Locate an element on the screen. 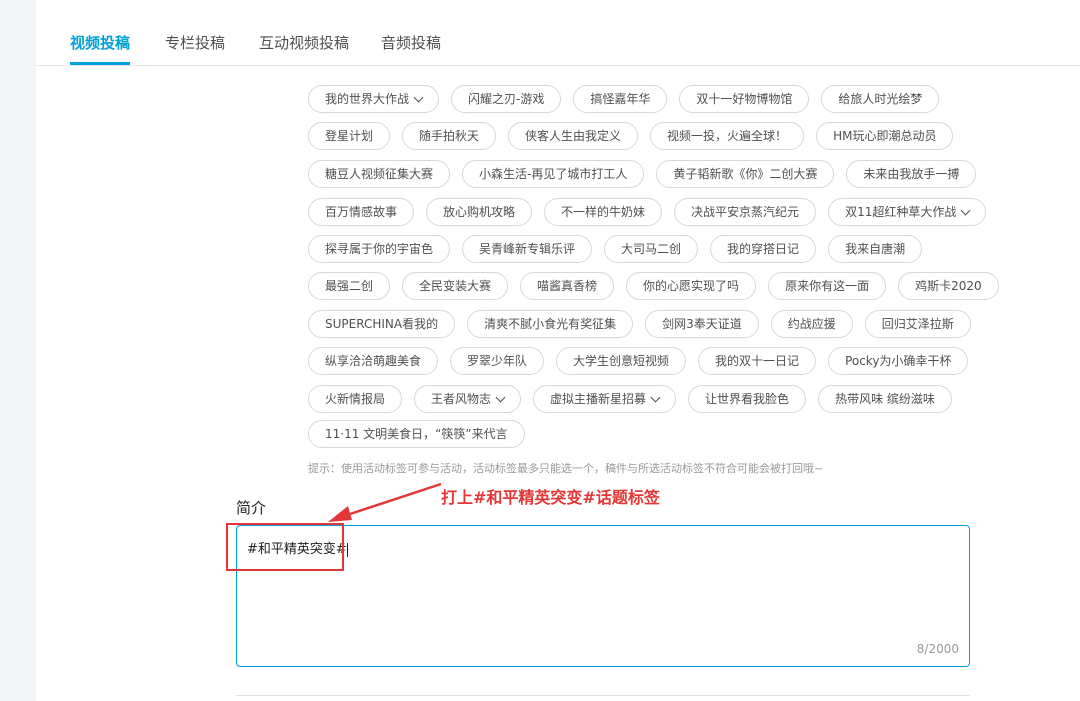  activity-tag: 我的世界大作战 is located at coordinates (374, 99).